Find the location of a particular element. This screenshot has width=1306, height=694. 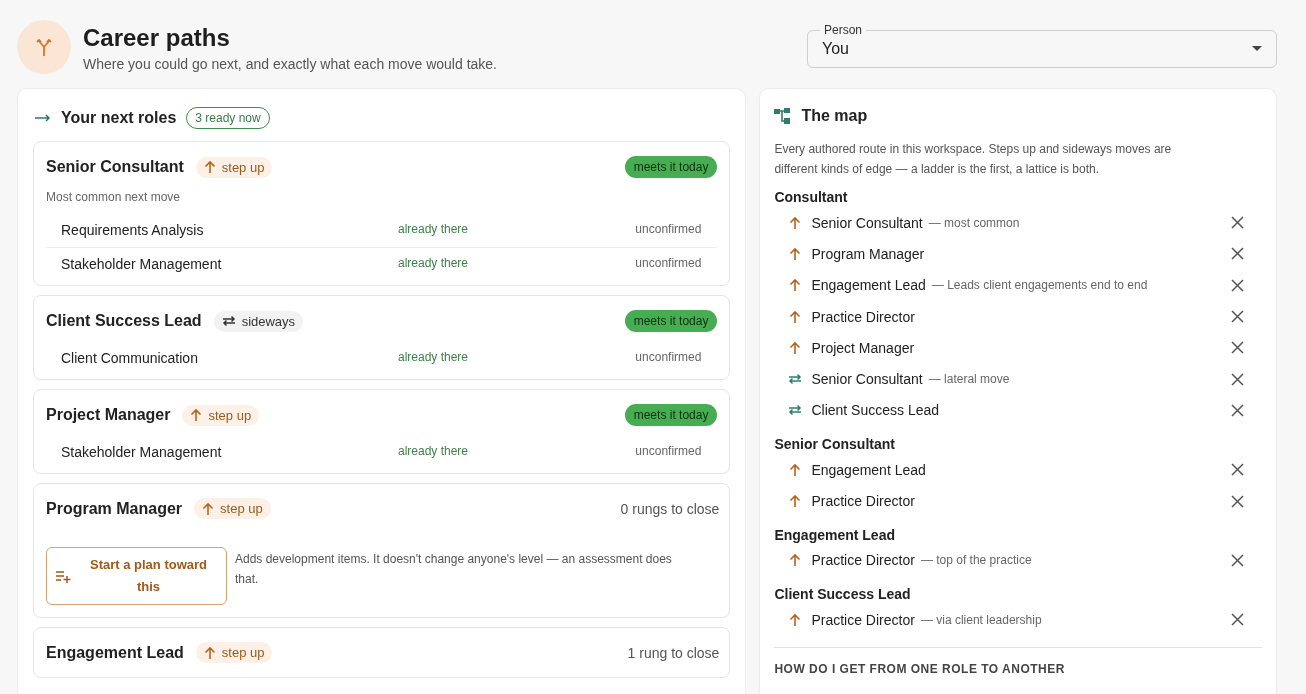

role-title: Engagement Lead is located at coordinates (115, 652).